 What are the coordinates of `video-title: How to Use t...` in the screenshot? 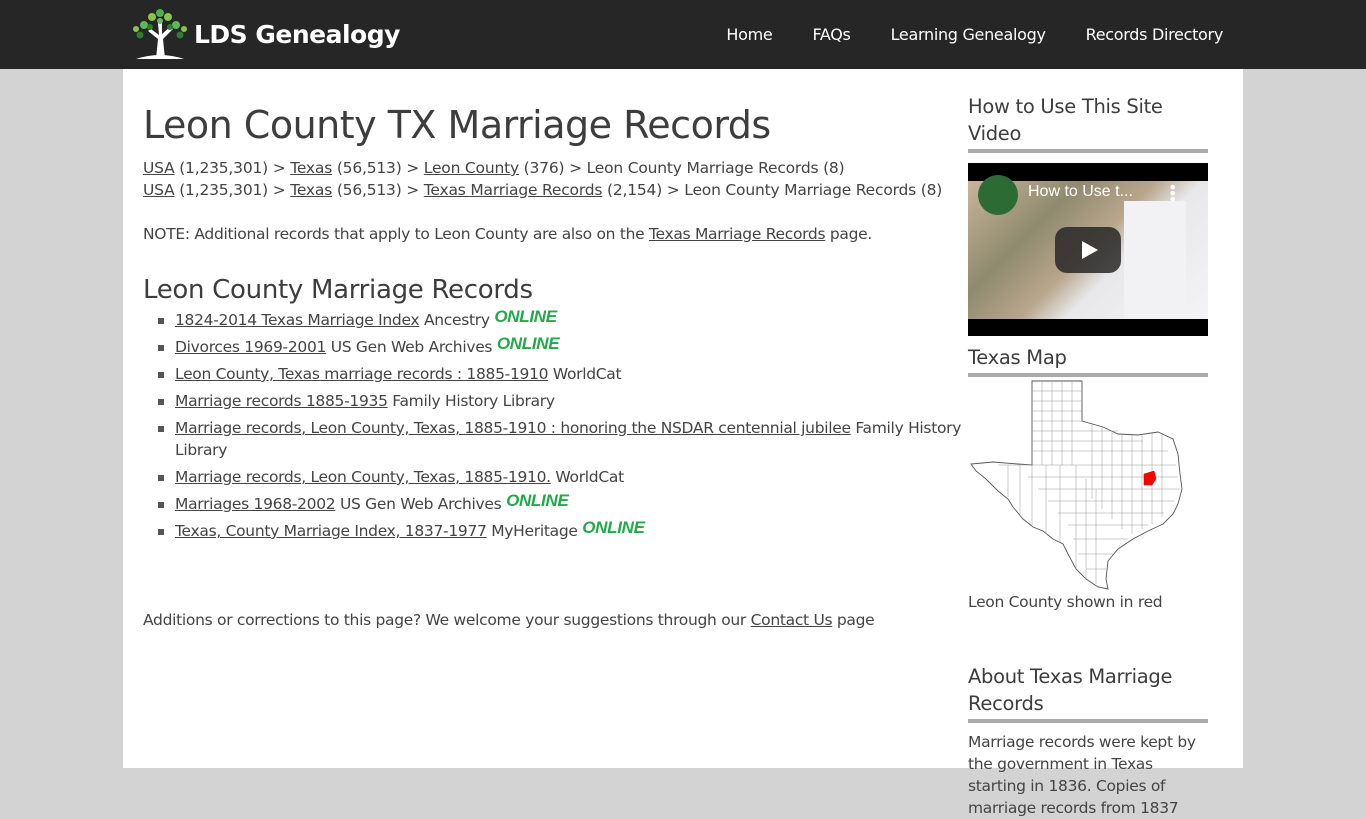 It's located at (1080, 191).